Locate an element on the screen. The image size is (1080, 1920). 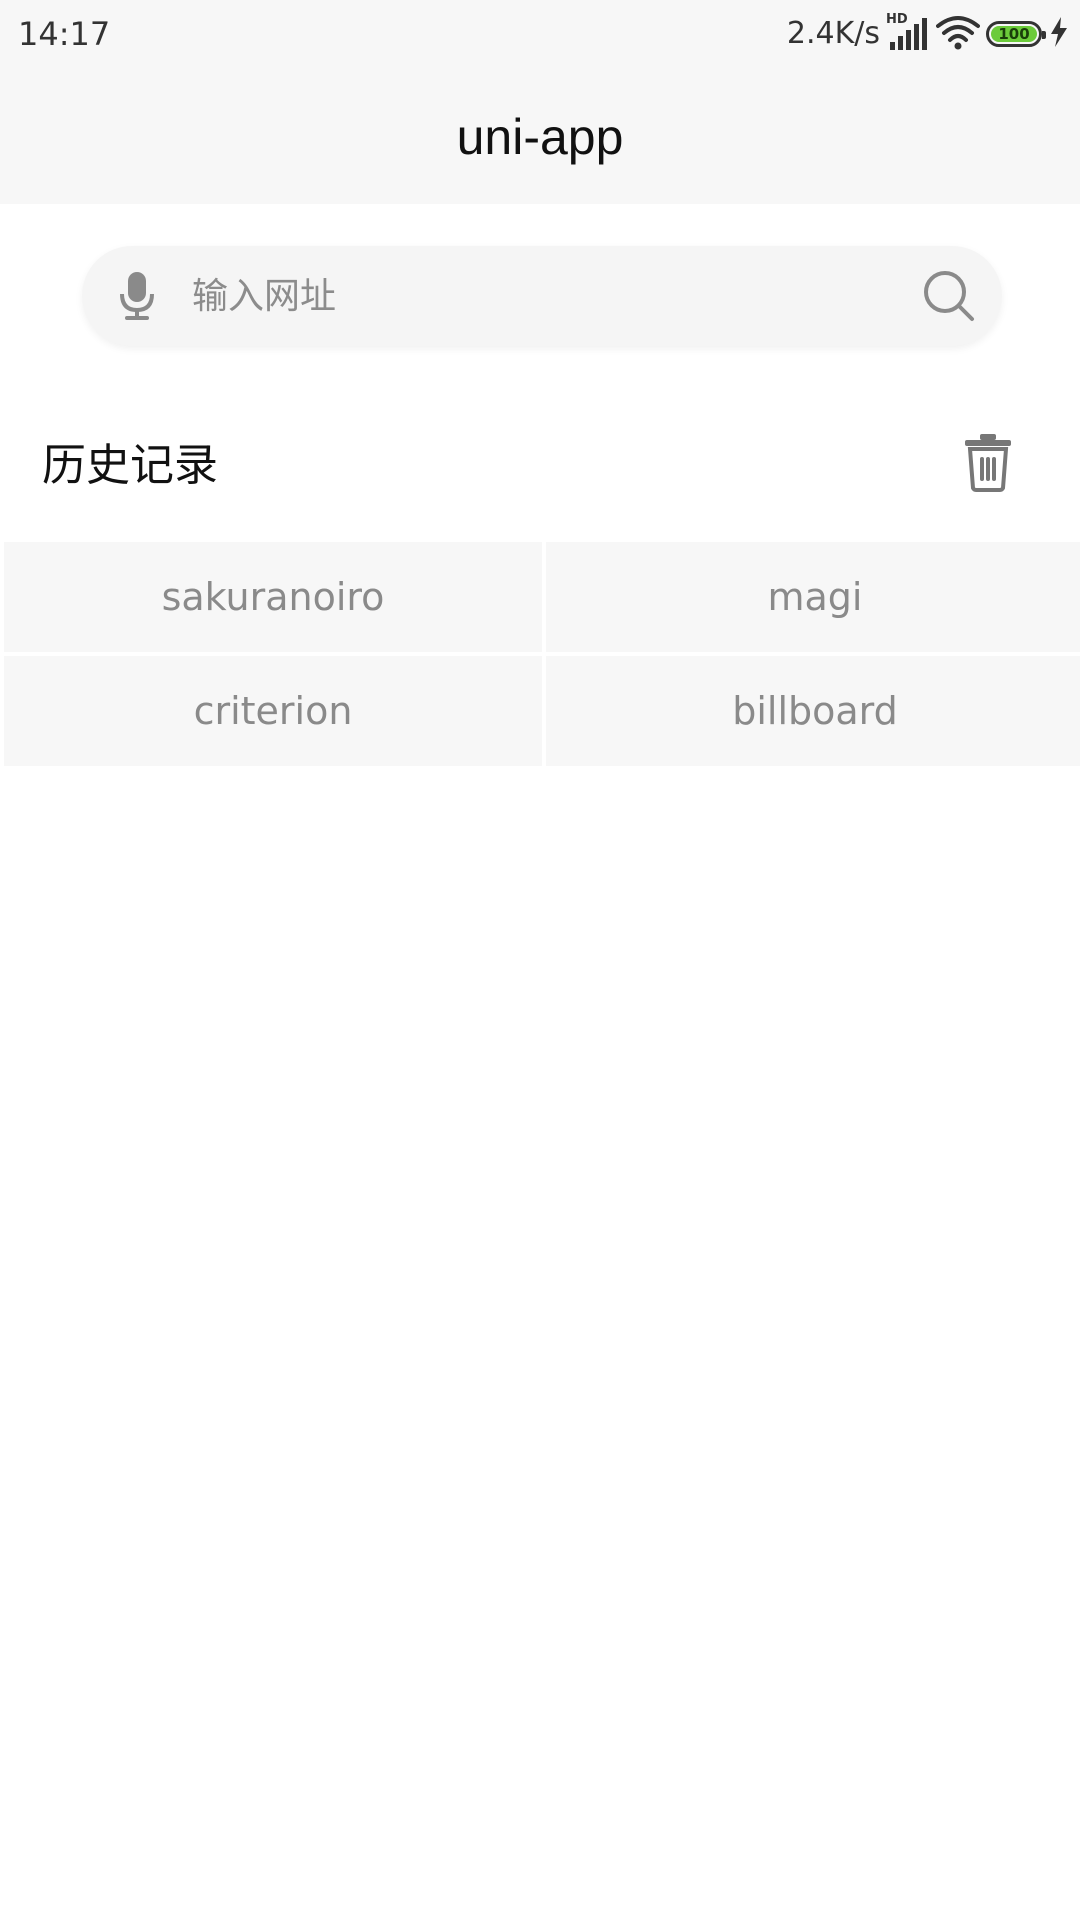
status-time: 14:17 is located at coordinates (64, 34).